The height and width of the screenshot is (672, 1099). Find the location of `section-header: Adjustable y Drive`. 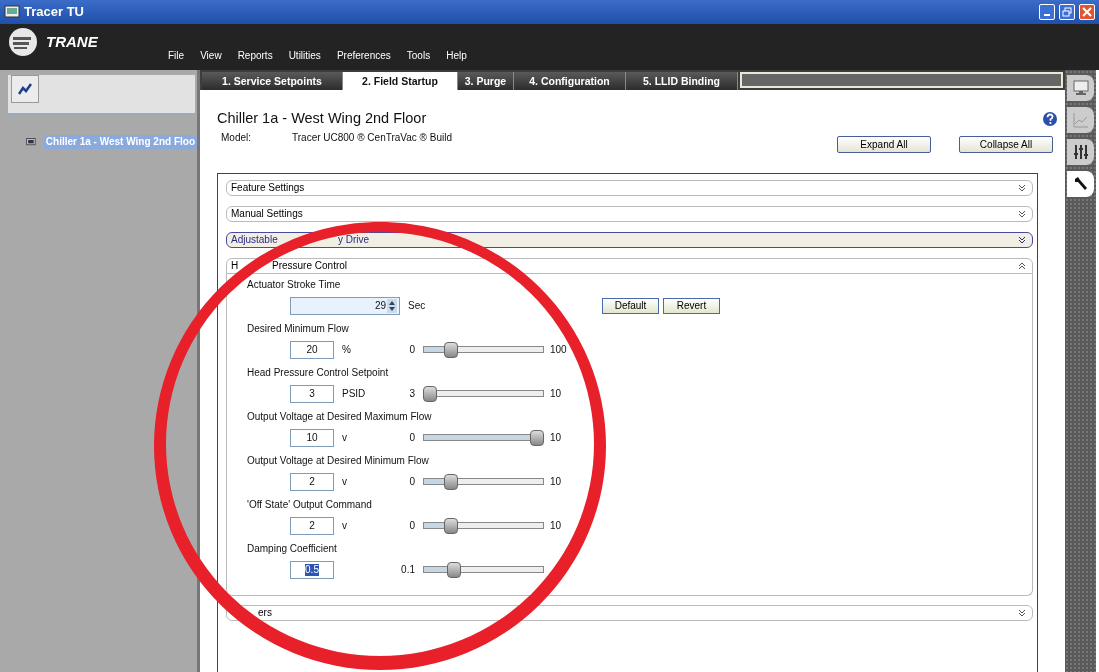

section-header: Adjustable y Drive is located at coordinates (629, 240).